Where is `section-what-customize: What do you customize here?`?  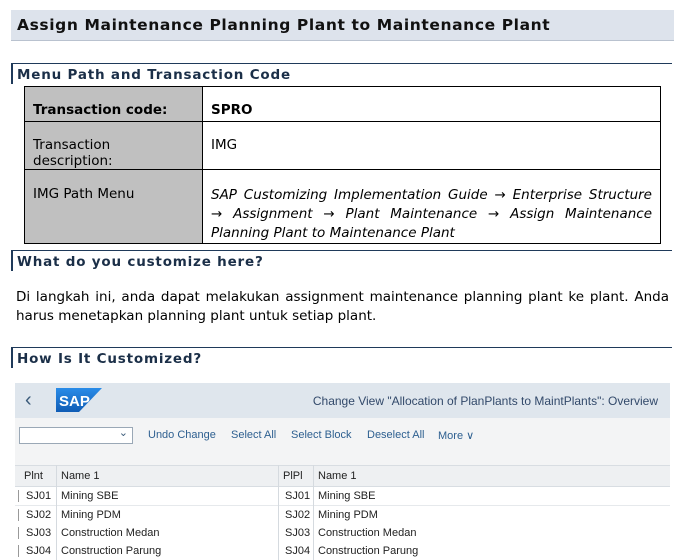 section-what-customize: What do you customize here? is located at coordinates (341, 260).